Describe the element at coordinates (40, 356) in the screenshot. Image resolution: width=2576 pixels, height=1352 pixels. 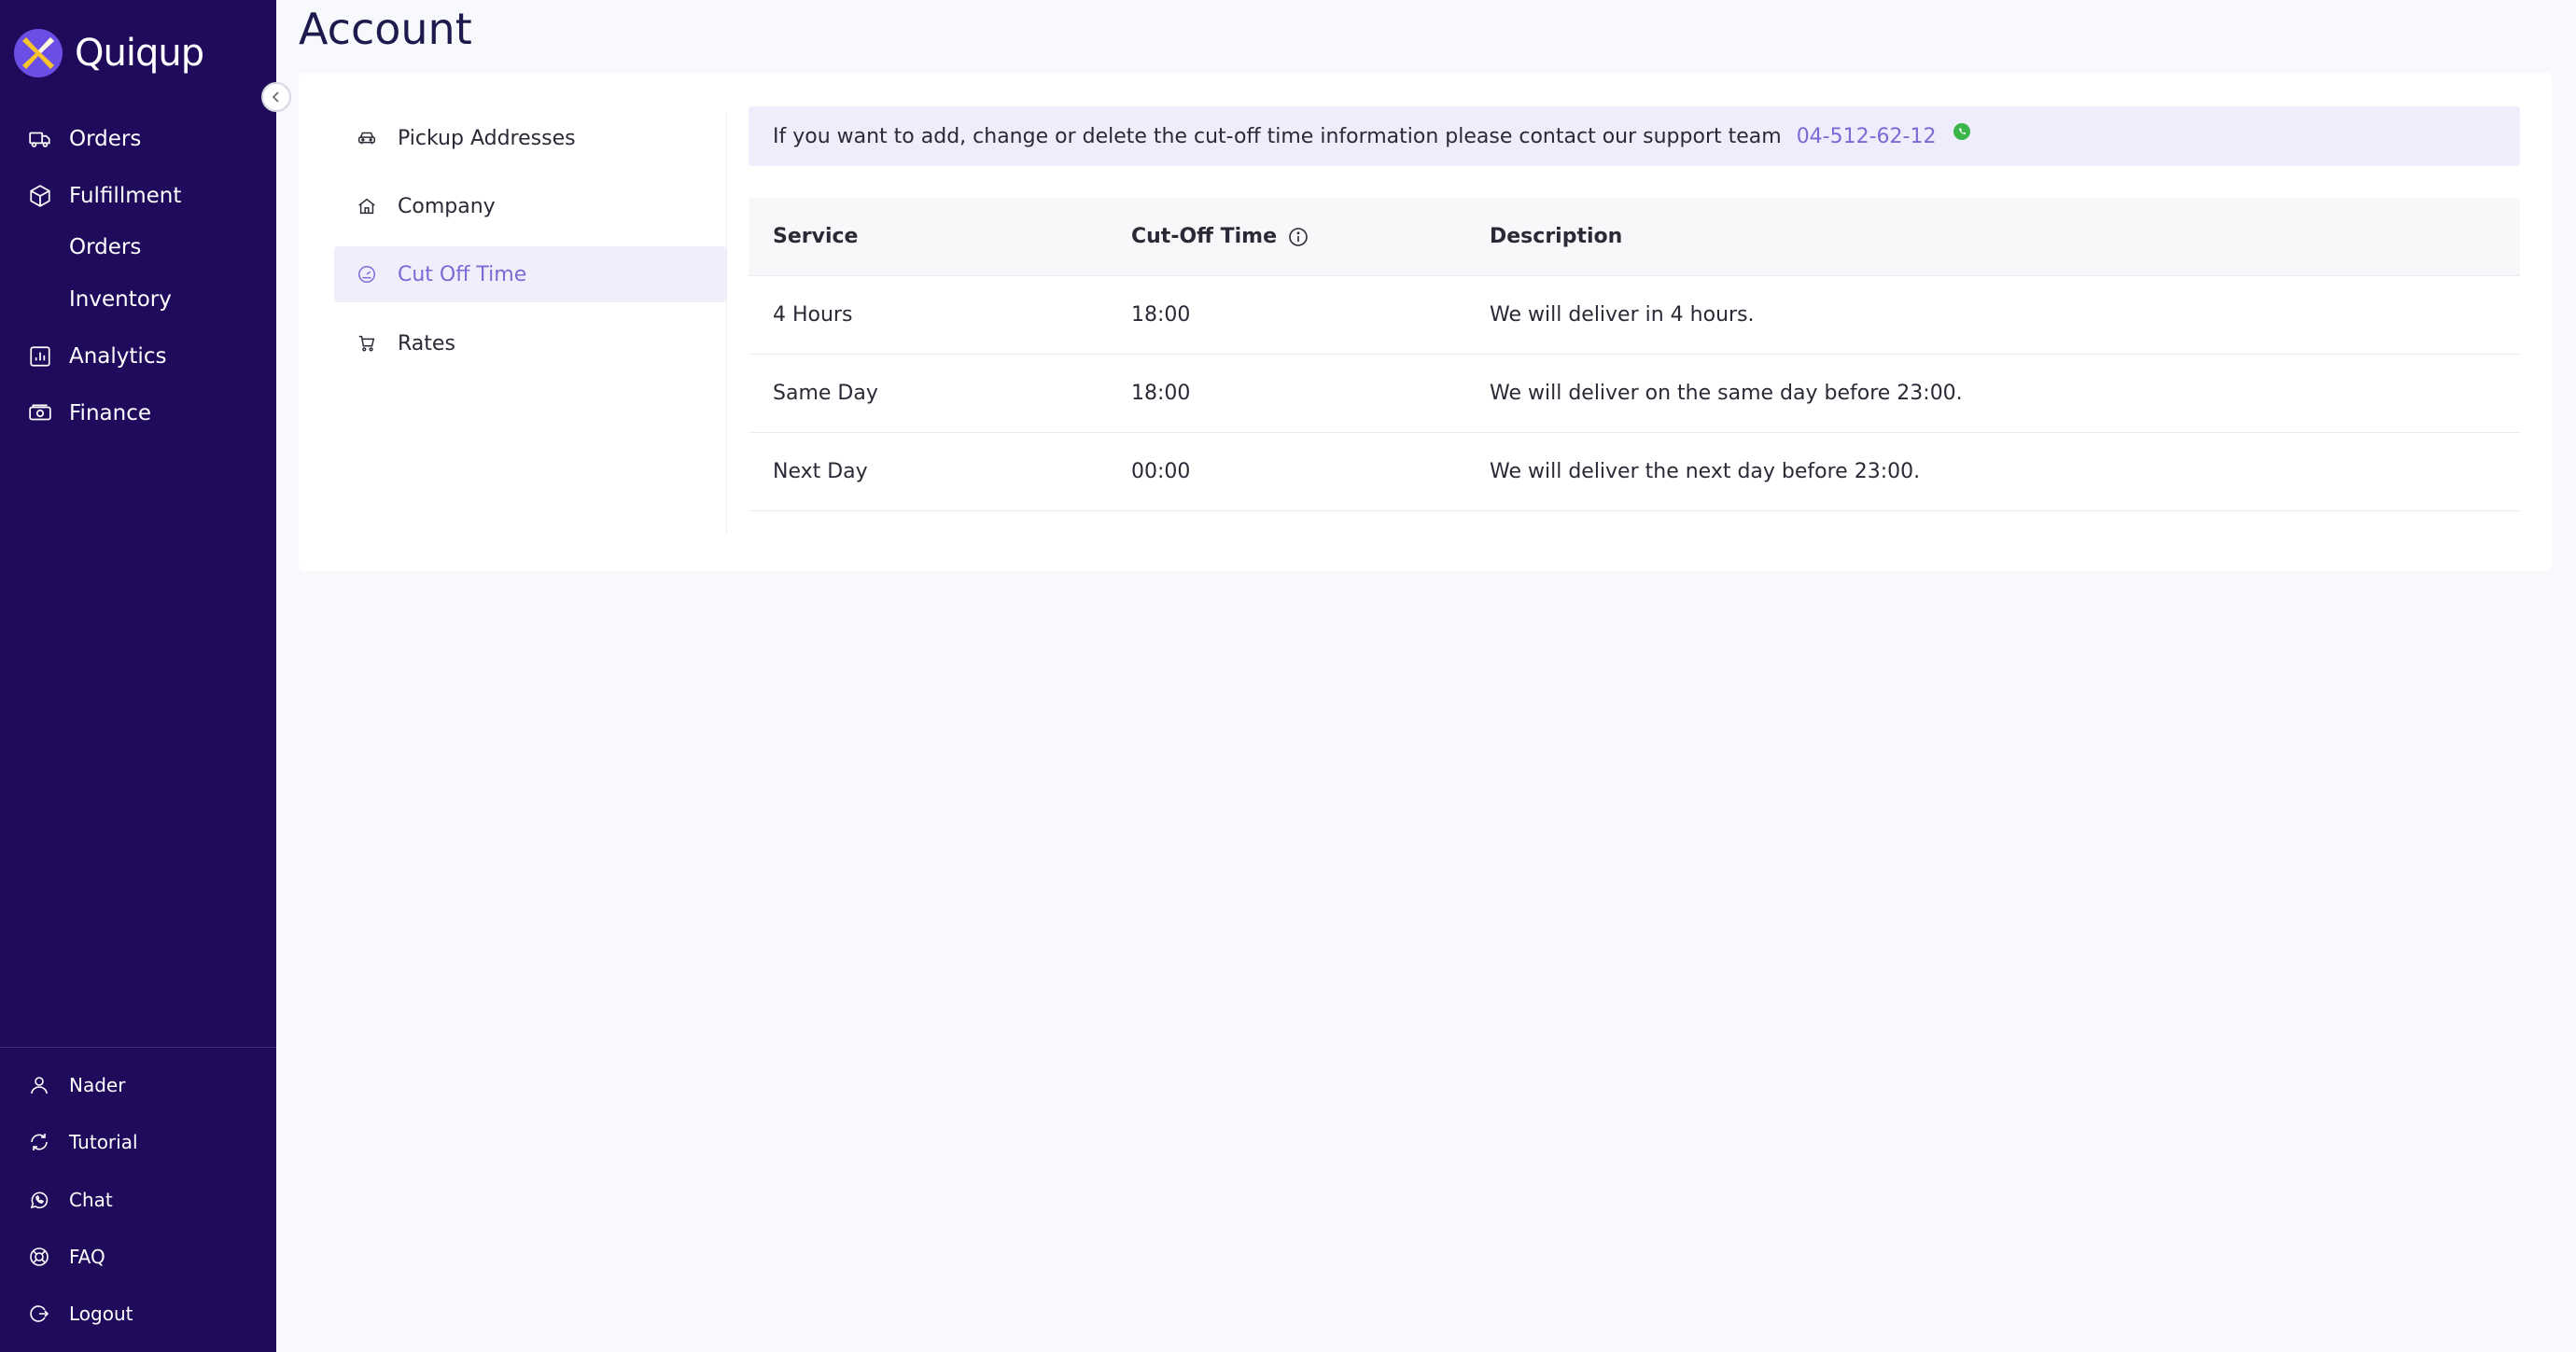
I see `chart-icon` at that location.